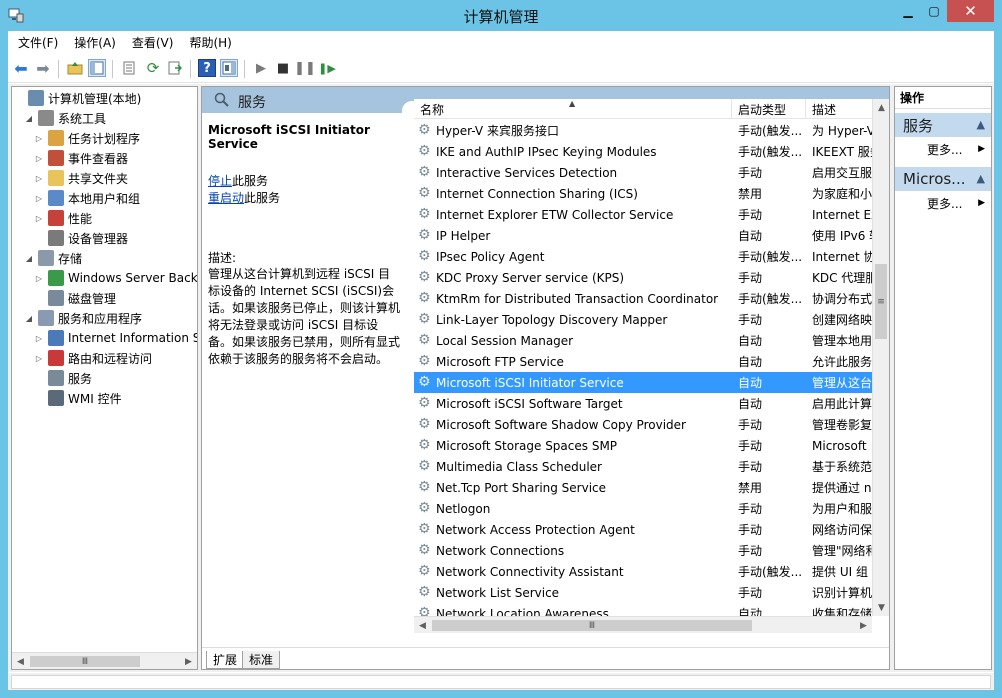 Image resolution: width=1002 pixels, height=698 pixels. I want to click on table-row: ⚙ Netlogon 手动 为用户和服, so click(643, 508).